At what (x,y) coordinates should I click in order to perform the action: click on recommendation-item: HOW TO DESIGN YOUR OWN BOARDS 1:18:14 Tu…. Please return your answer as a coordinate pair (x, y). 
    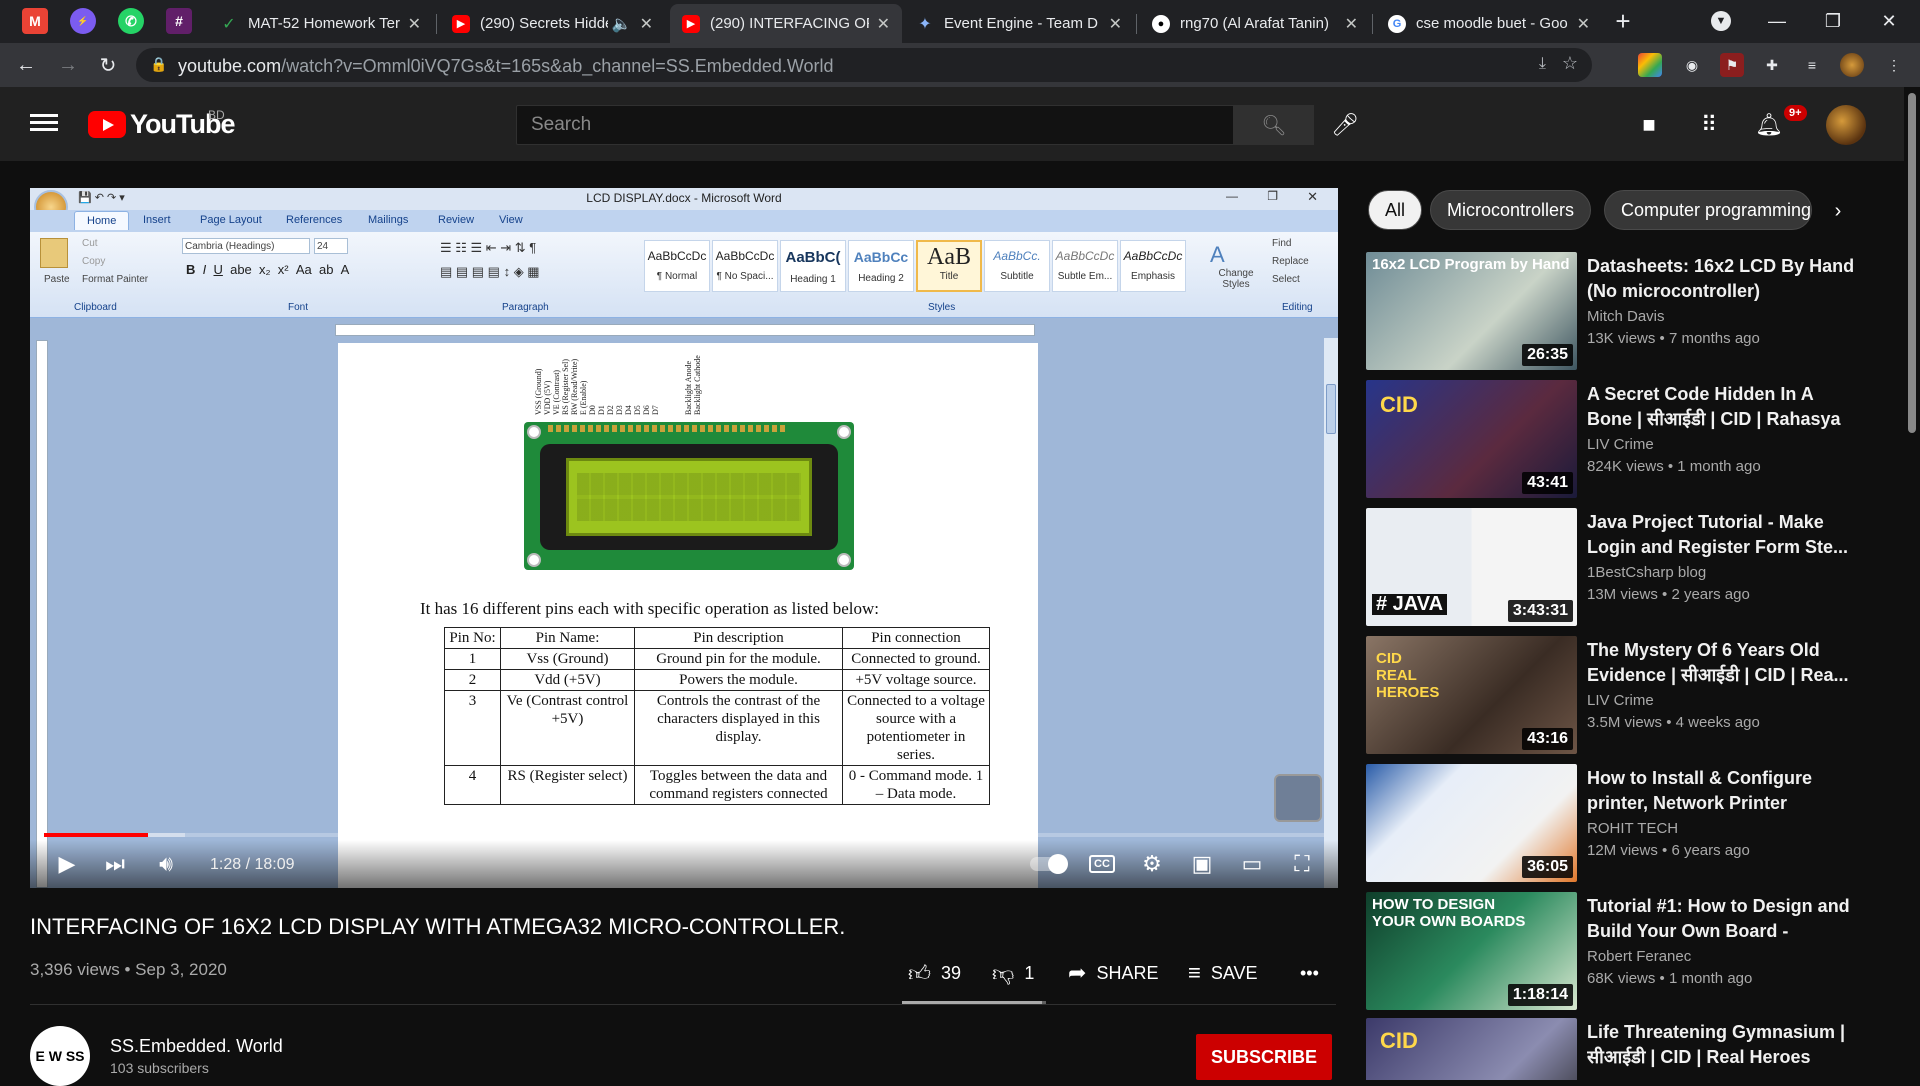
    Looking at the image, I should click on (1631, 951).